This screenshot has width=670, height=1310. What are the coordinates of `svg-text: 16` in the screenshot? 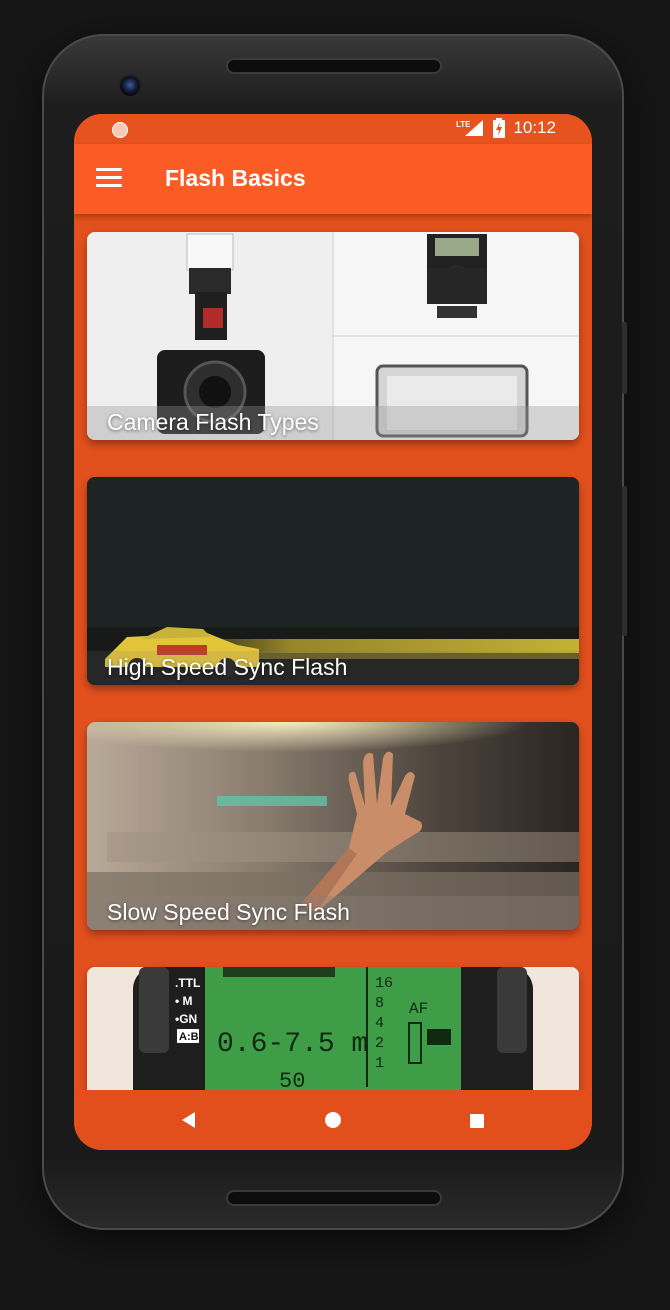 It's located at (384, 983).